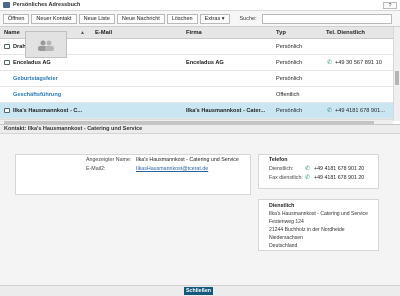  I want to click on address-book-icon, so click(6, 5).